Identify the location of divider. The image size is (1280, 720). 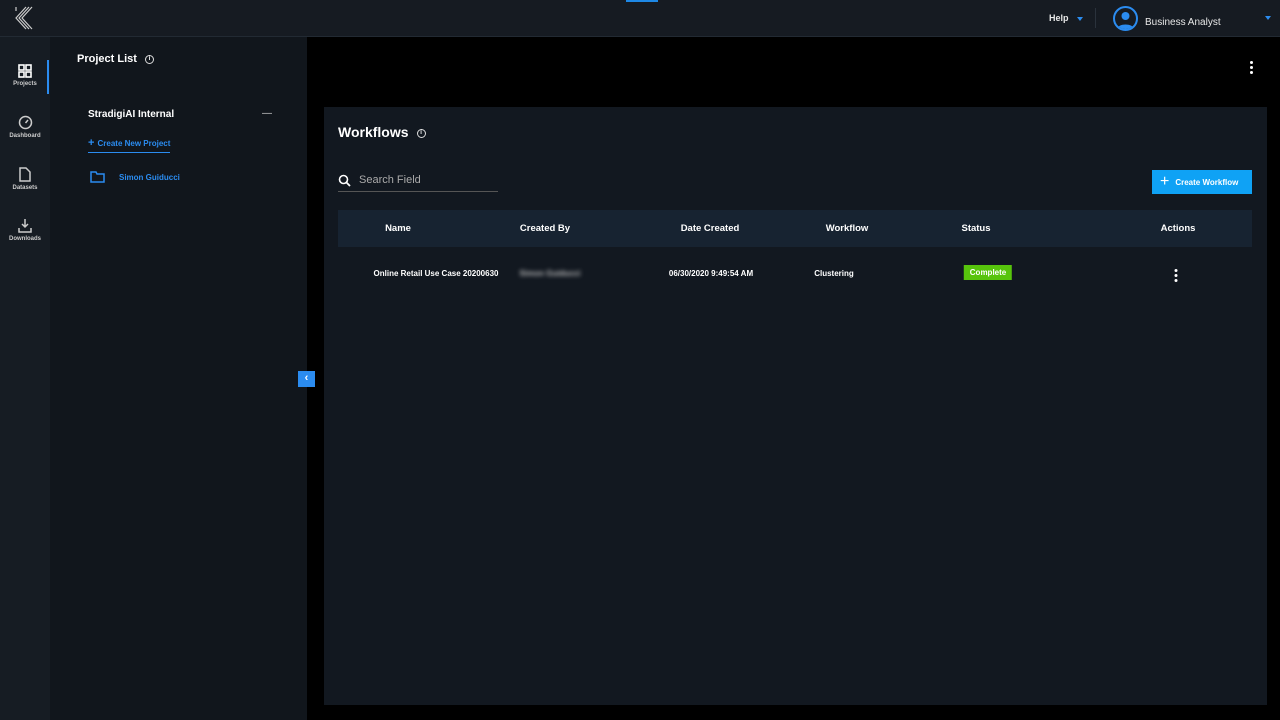
(1095, 18).